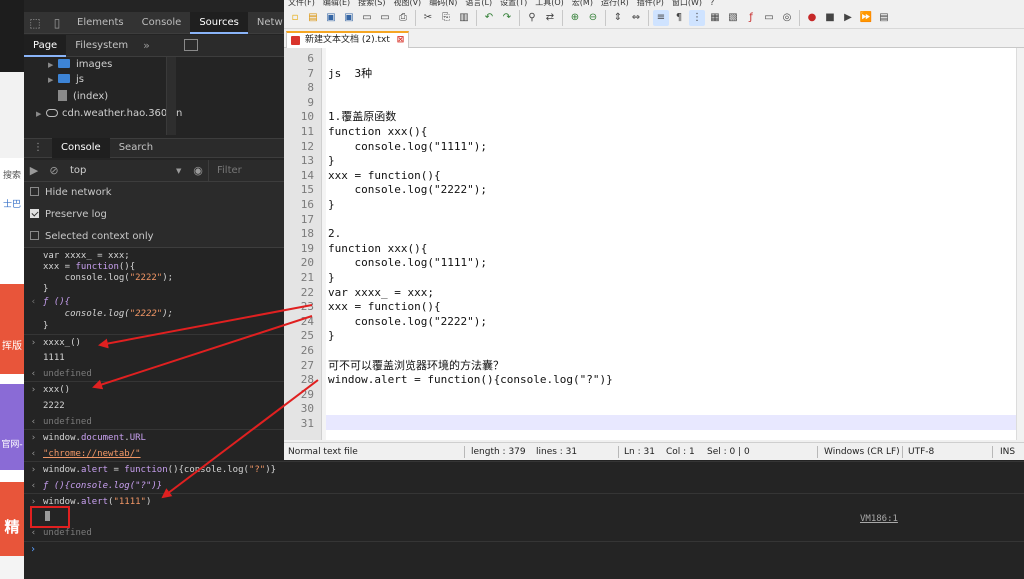 This screenshot has width=1024, height=579. Describe the element at coordinates (1008, 452) in the screenshot. I see `status-insert-mode: INS` at that location.